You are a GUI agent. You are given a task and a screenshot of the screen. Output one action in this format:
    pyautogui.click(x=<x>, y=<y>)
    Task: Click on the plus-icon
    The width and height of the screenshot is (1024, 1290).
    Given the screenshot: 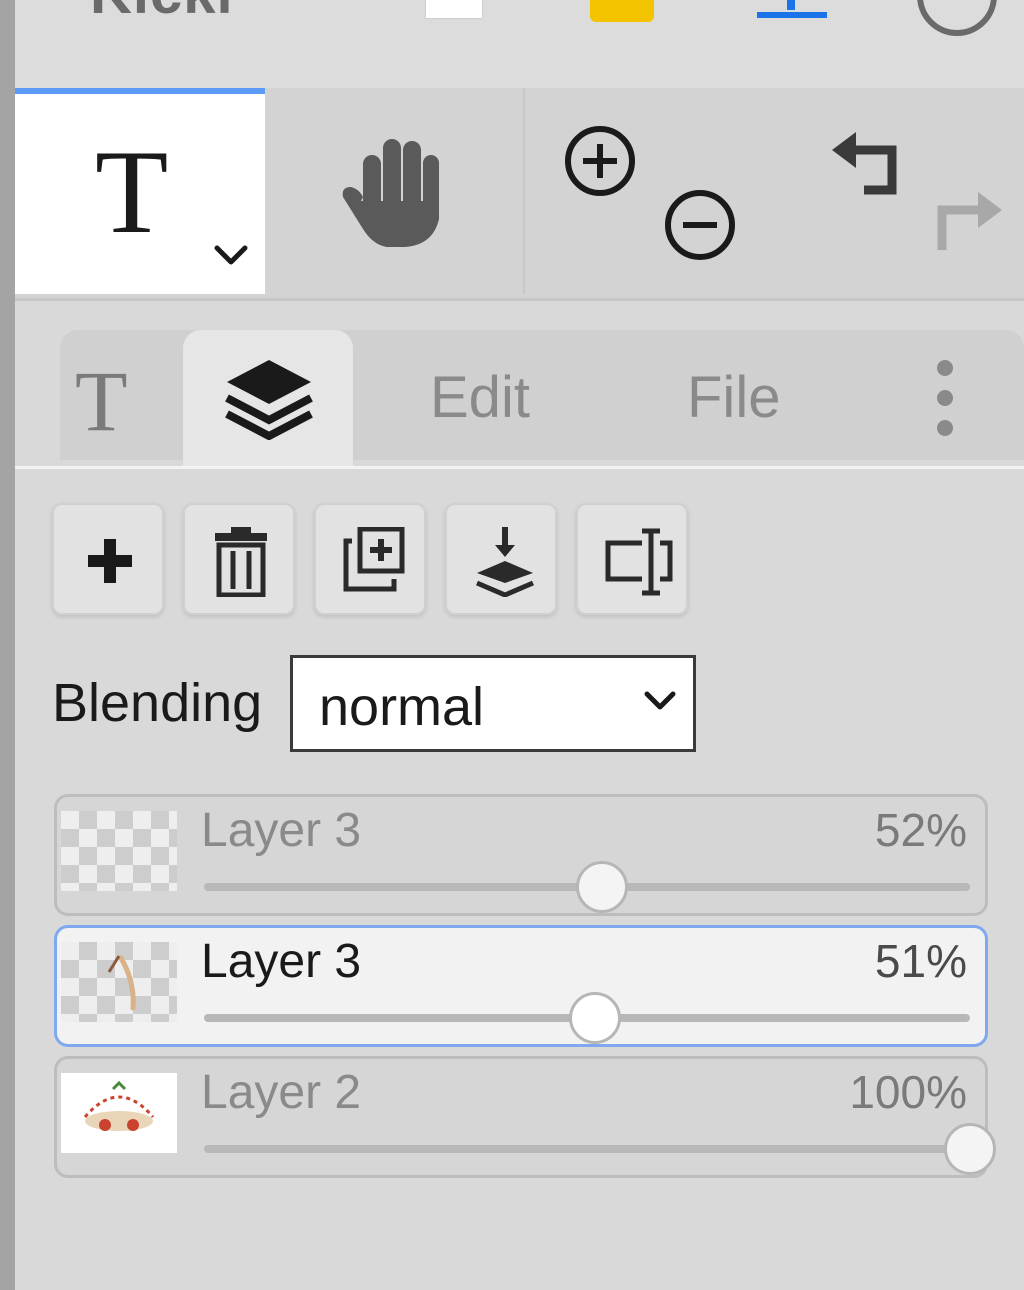 What is the action you would take?
    pyautogui.click(x=110, y=561)
    